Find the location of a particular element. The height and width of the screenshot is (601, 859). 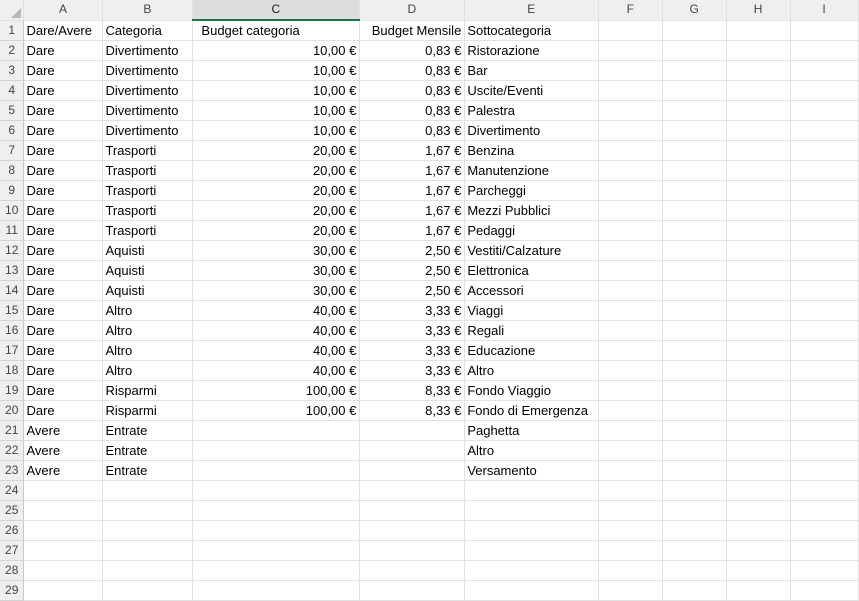

cell-e: Elettronica is located at coordinates (532, 270).